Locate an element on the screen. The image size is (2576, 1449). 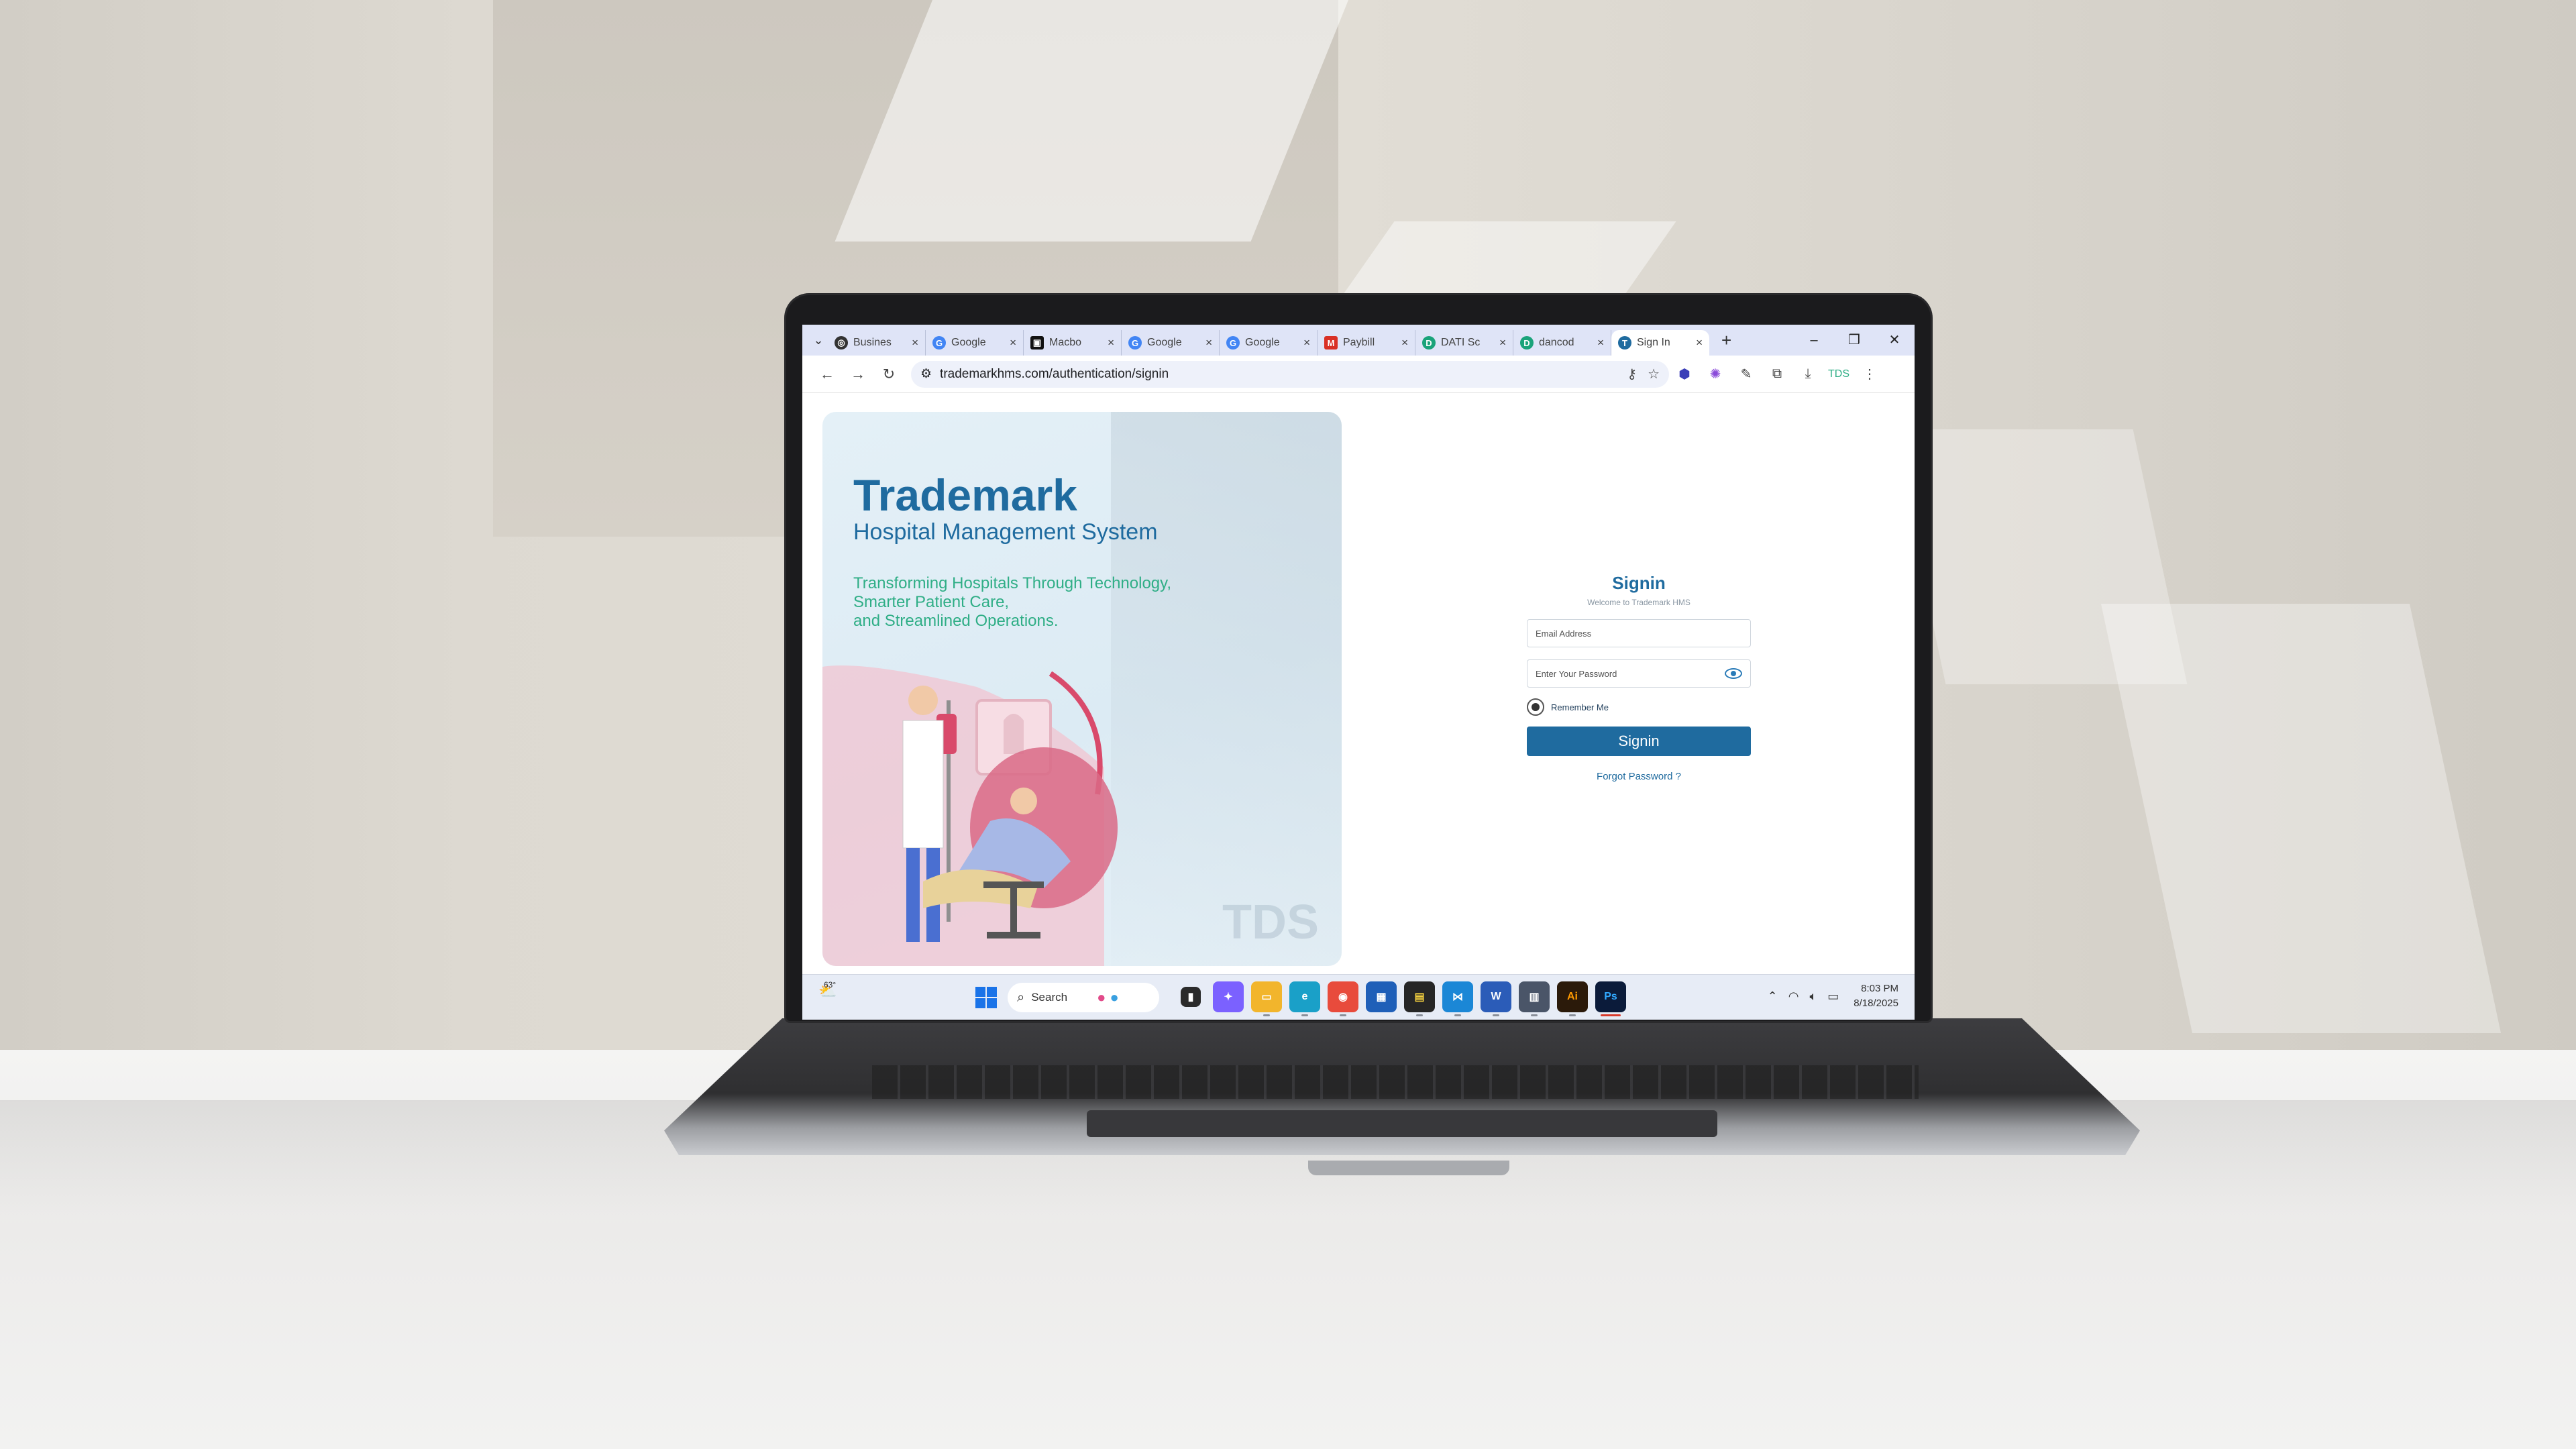
remember-me-label: Remember Me is located at coordinates (1580, 707).